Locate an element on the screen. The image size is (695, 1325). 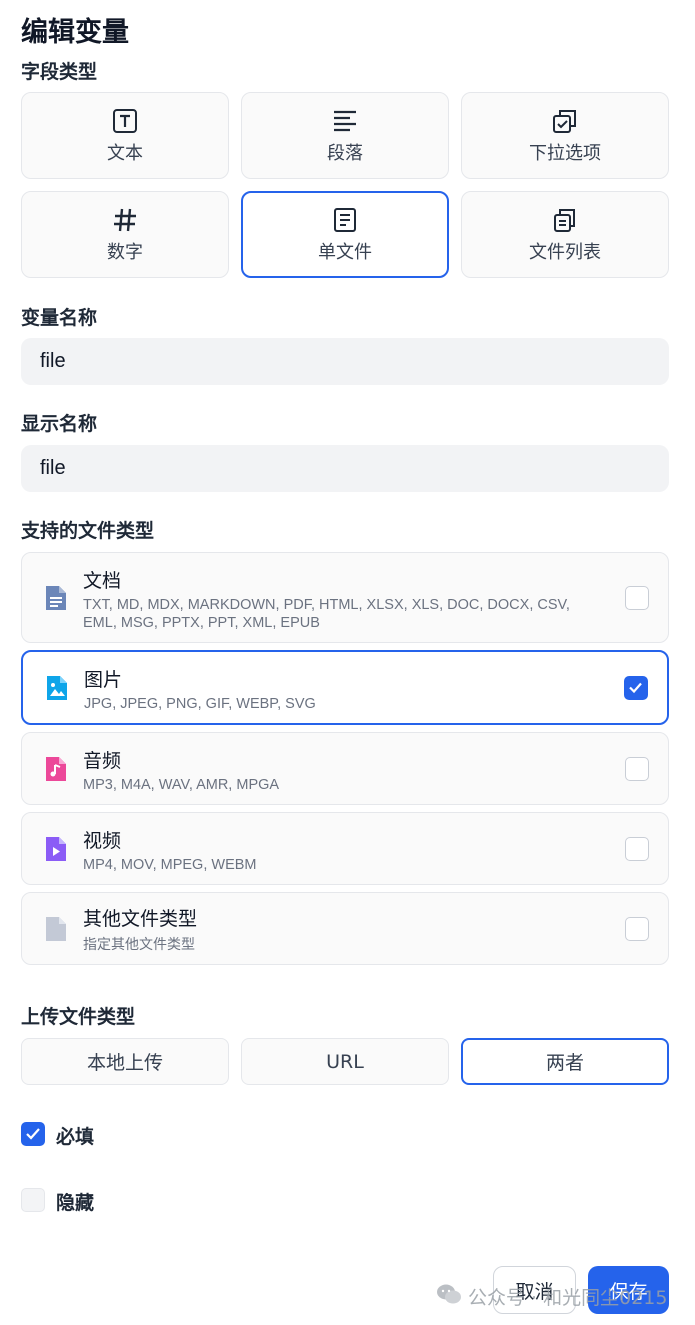
field-type-number-label: 数字 is located at coordinates (125, 252).